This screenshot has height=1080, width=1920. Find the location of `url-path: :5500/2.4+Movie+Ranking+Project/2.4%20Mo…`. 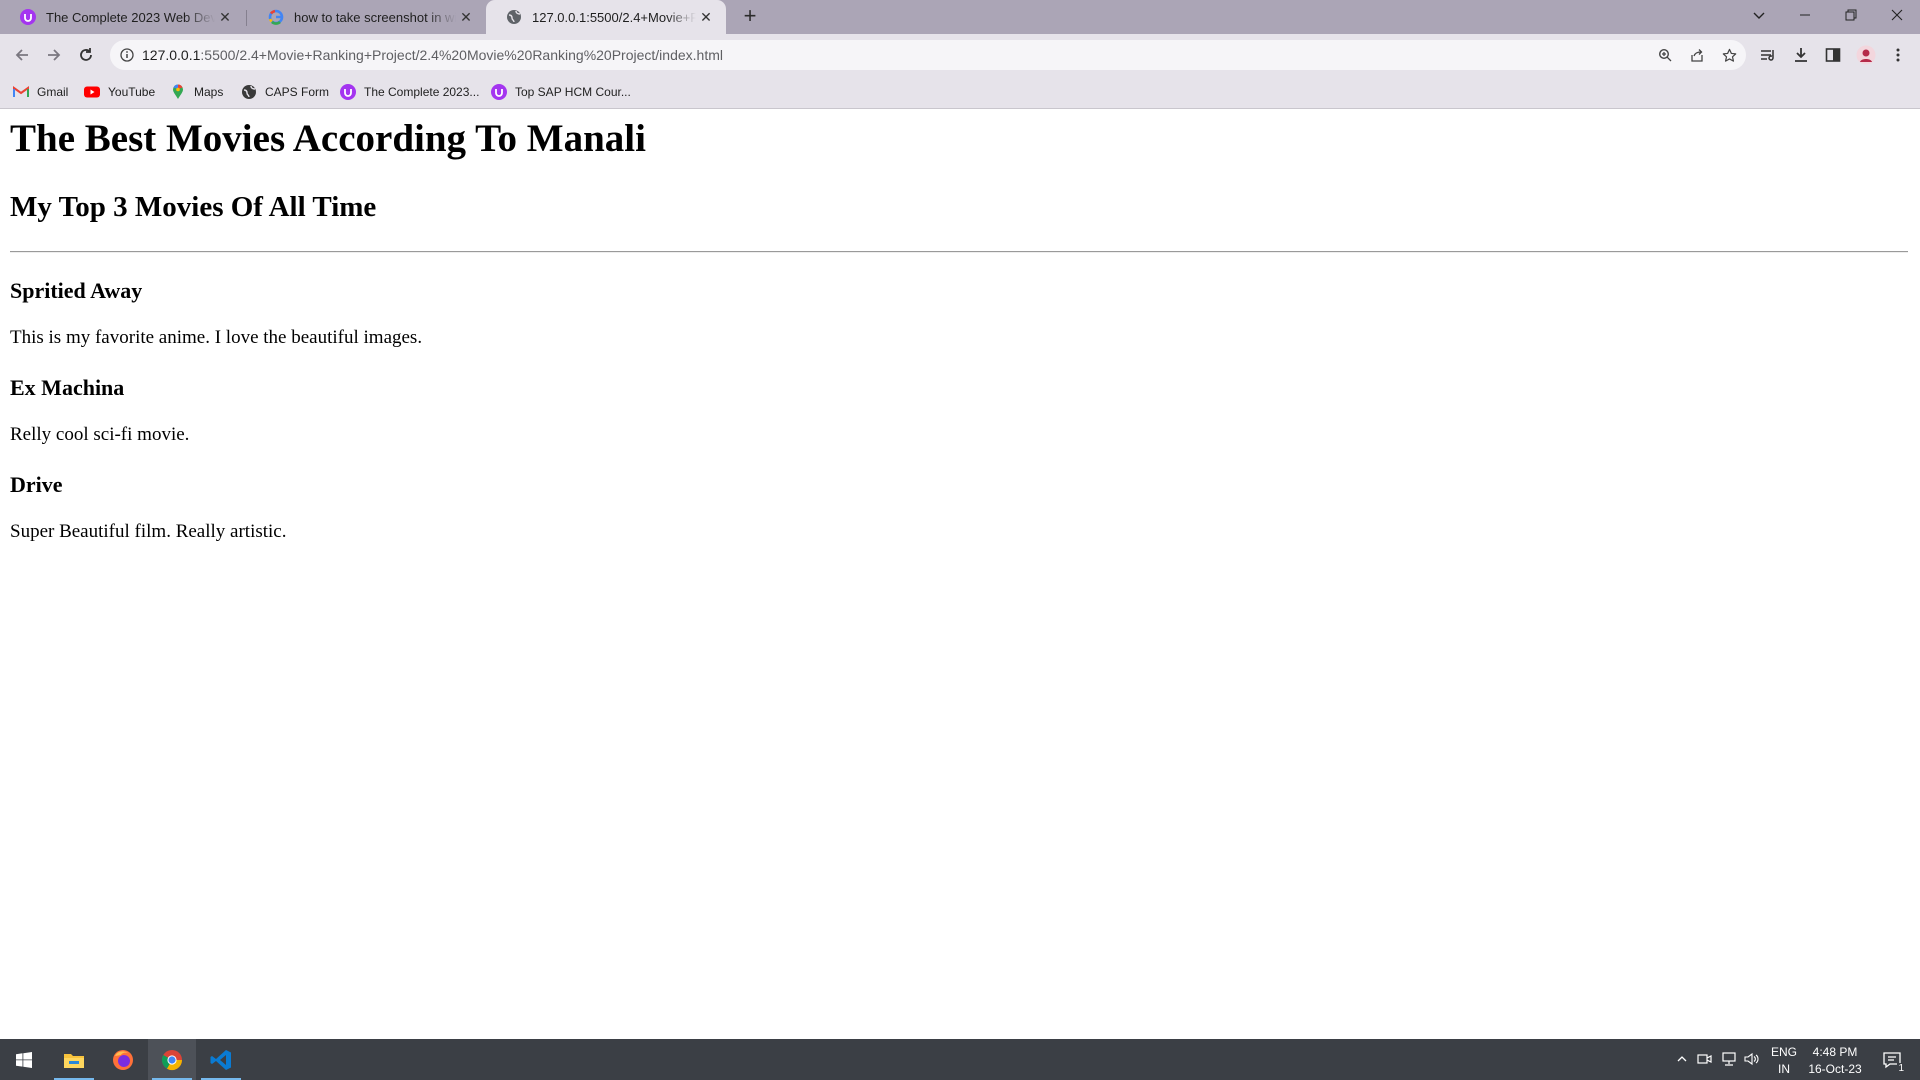

url-path: :5500/2.4+Movie+Ranking+Project/2.4%20Mo… is located at coordinates (461, 55).